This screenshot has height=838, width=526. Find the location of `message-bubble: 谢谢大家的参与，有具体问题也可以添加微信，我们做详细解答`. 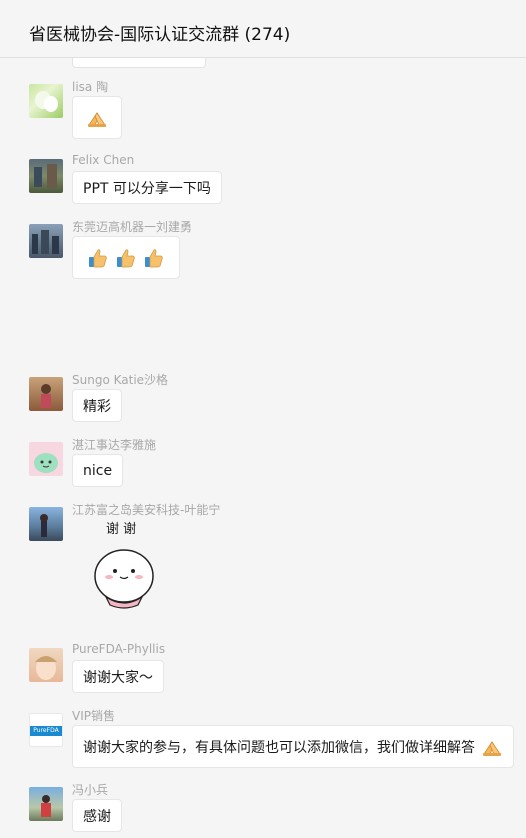

message-bubble: 谢谢大家的参与，有具体问题也可以添加微信，我们做详细解答 is located at coordinates (293, 746).